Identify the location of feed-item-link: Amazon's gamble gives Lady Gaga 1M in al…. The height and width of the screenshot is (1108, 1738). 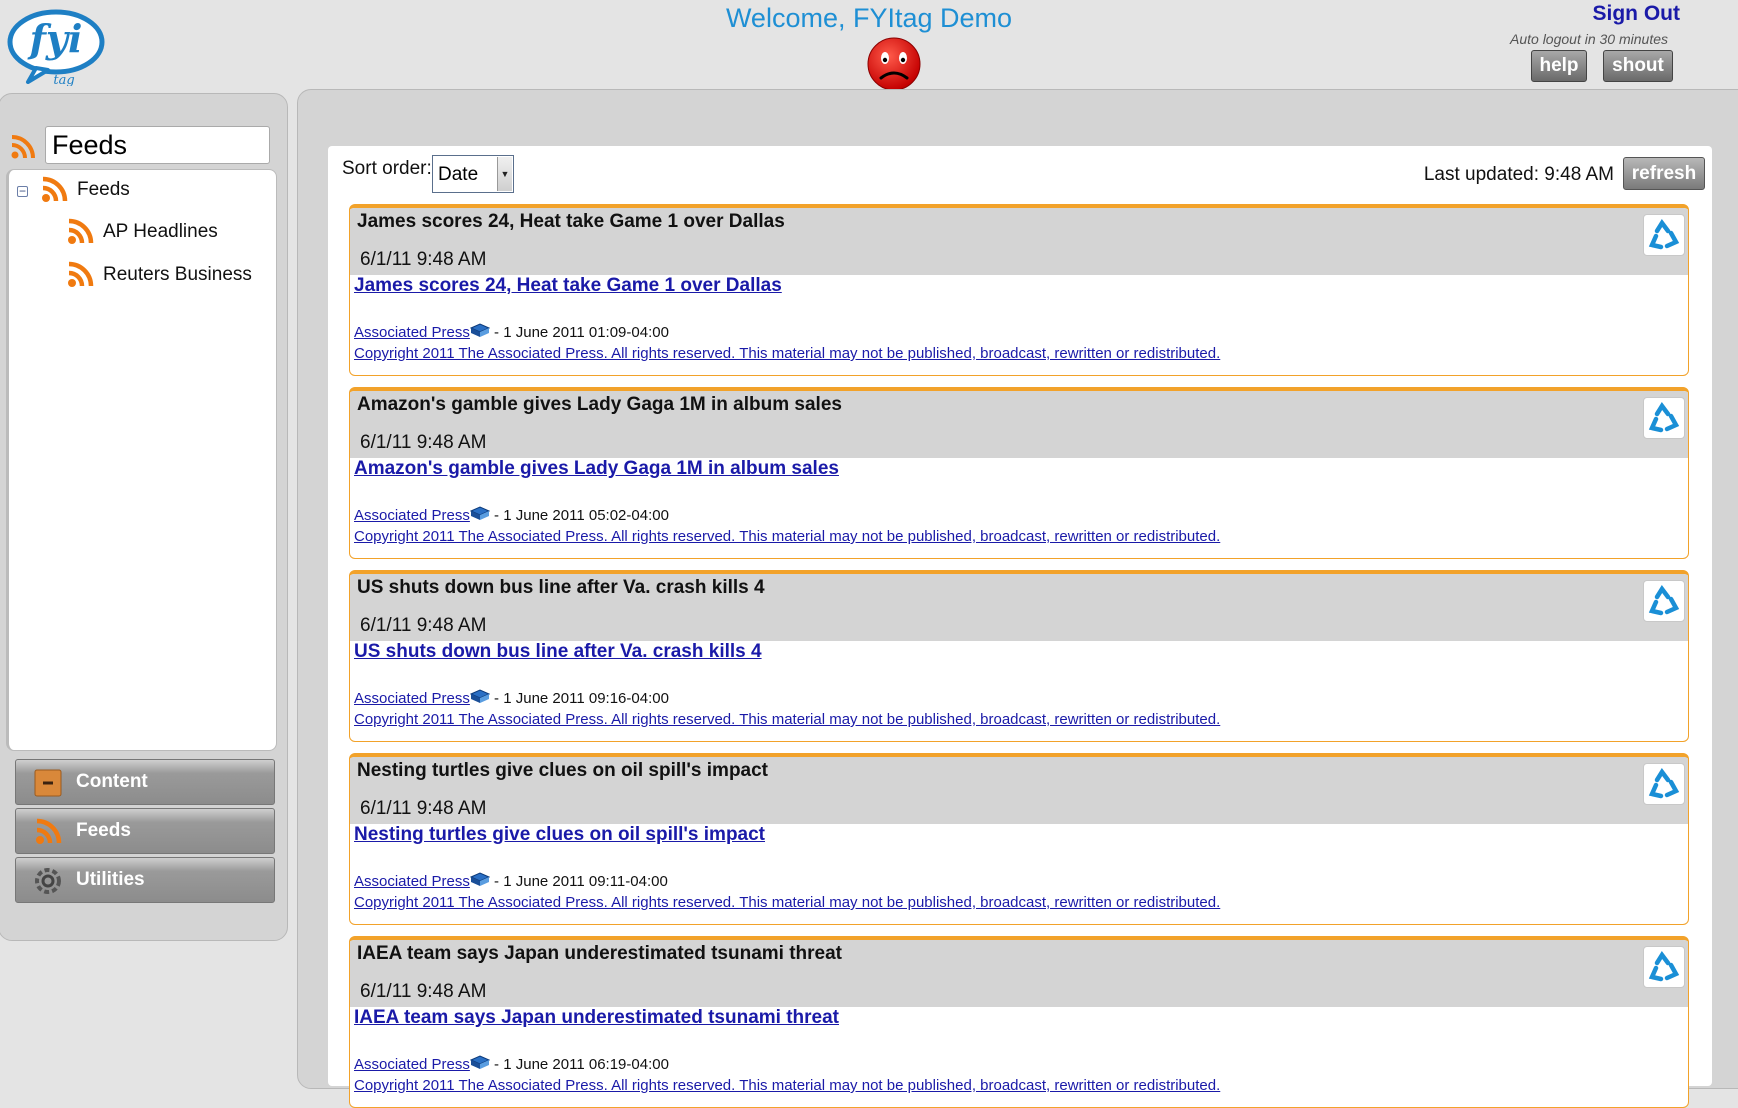
(596, 469).